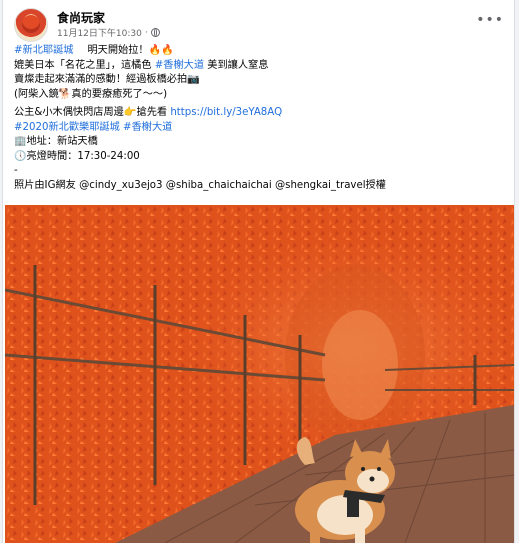 The height and width of the screenshot is (543, 519). Describe the element at coordinates (226, 112) in the screenshot. I see `promo-link: https://bit.ly/3eYA8AQ` at that location.